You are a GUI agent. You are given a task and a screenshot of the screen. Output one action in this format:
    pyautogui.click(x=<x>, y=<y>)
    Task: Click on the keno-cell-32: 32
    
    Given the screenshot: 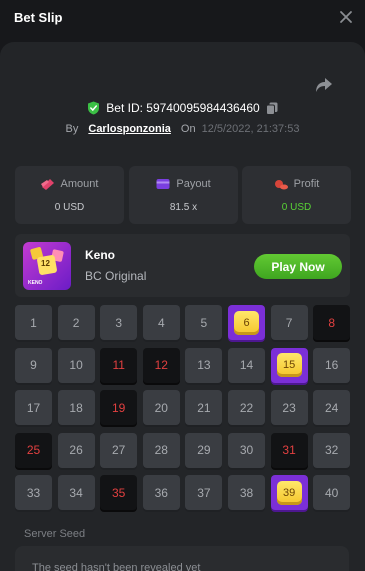 What is the action you would take?
    pyautogui.click(x=332, y=450)
    